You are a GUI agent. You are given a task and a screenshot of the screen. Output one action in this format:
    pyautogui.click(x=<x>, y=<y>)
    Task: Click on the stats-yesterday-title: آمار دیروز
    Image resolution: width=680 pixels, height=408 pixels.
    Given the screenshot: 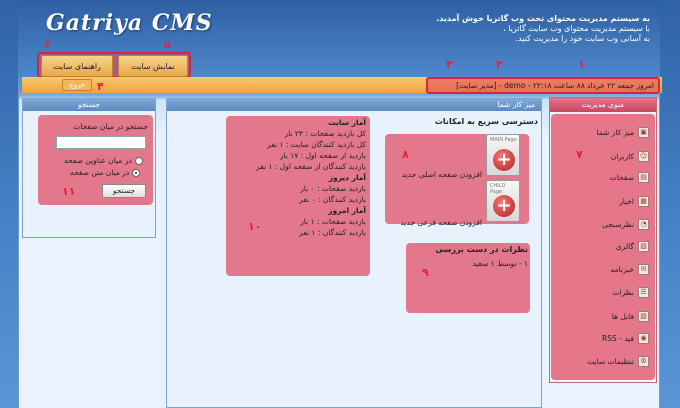 What is the action you would take?
    pyautogui.click(x=347, y=177)
    